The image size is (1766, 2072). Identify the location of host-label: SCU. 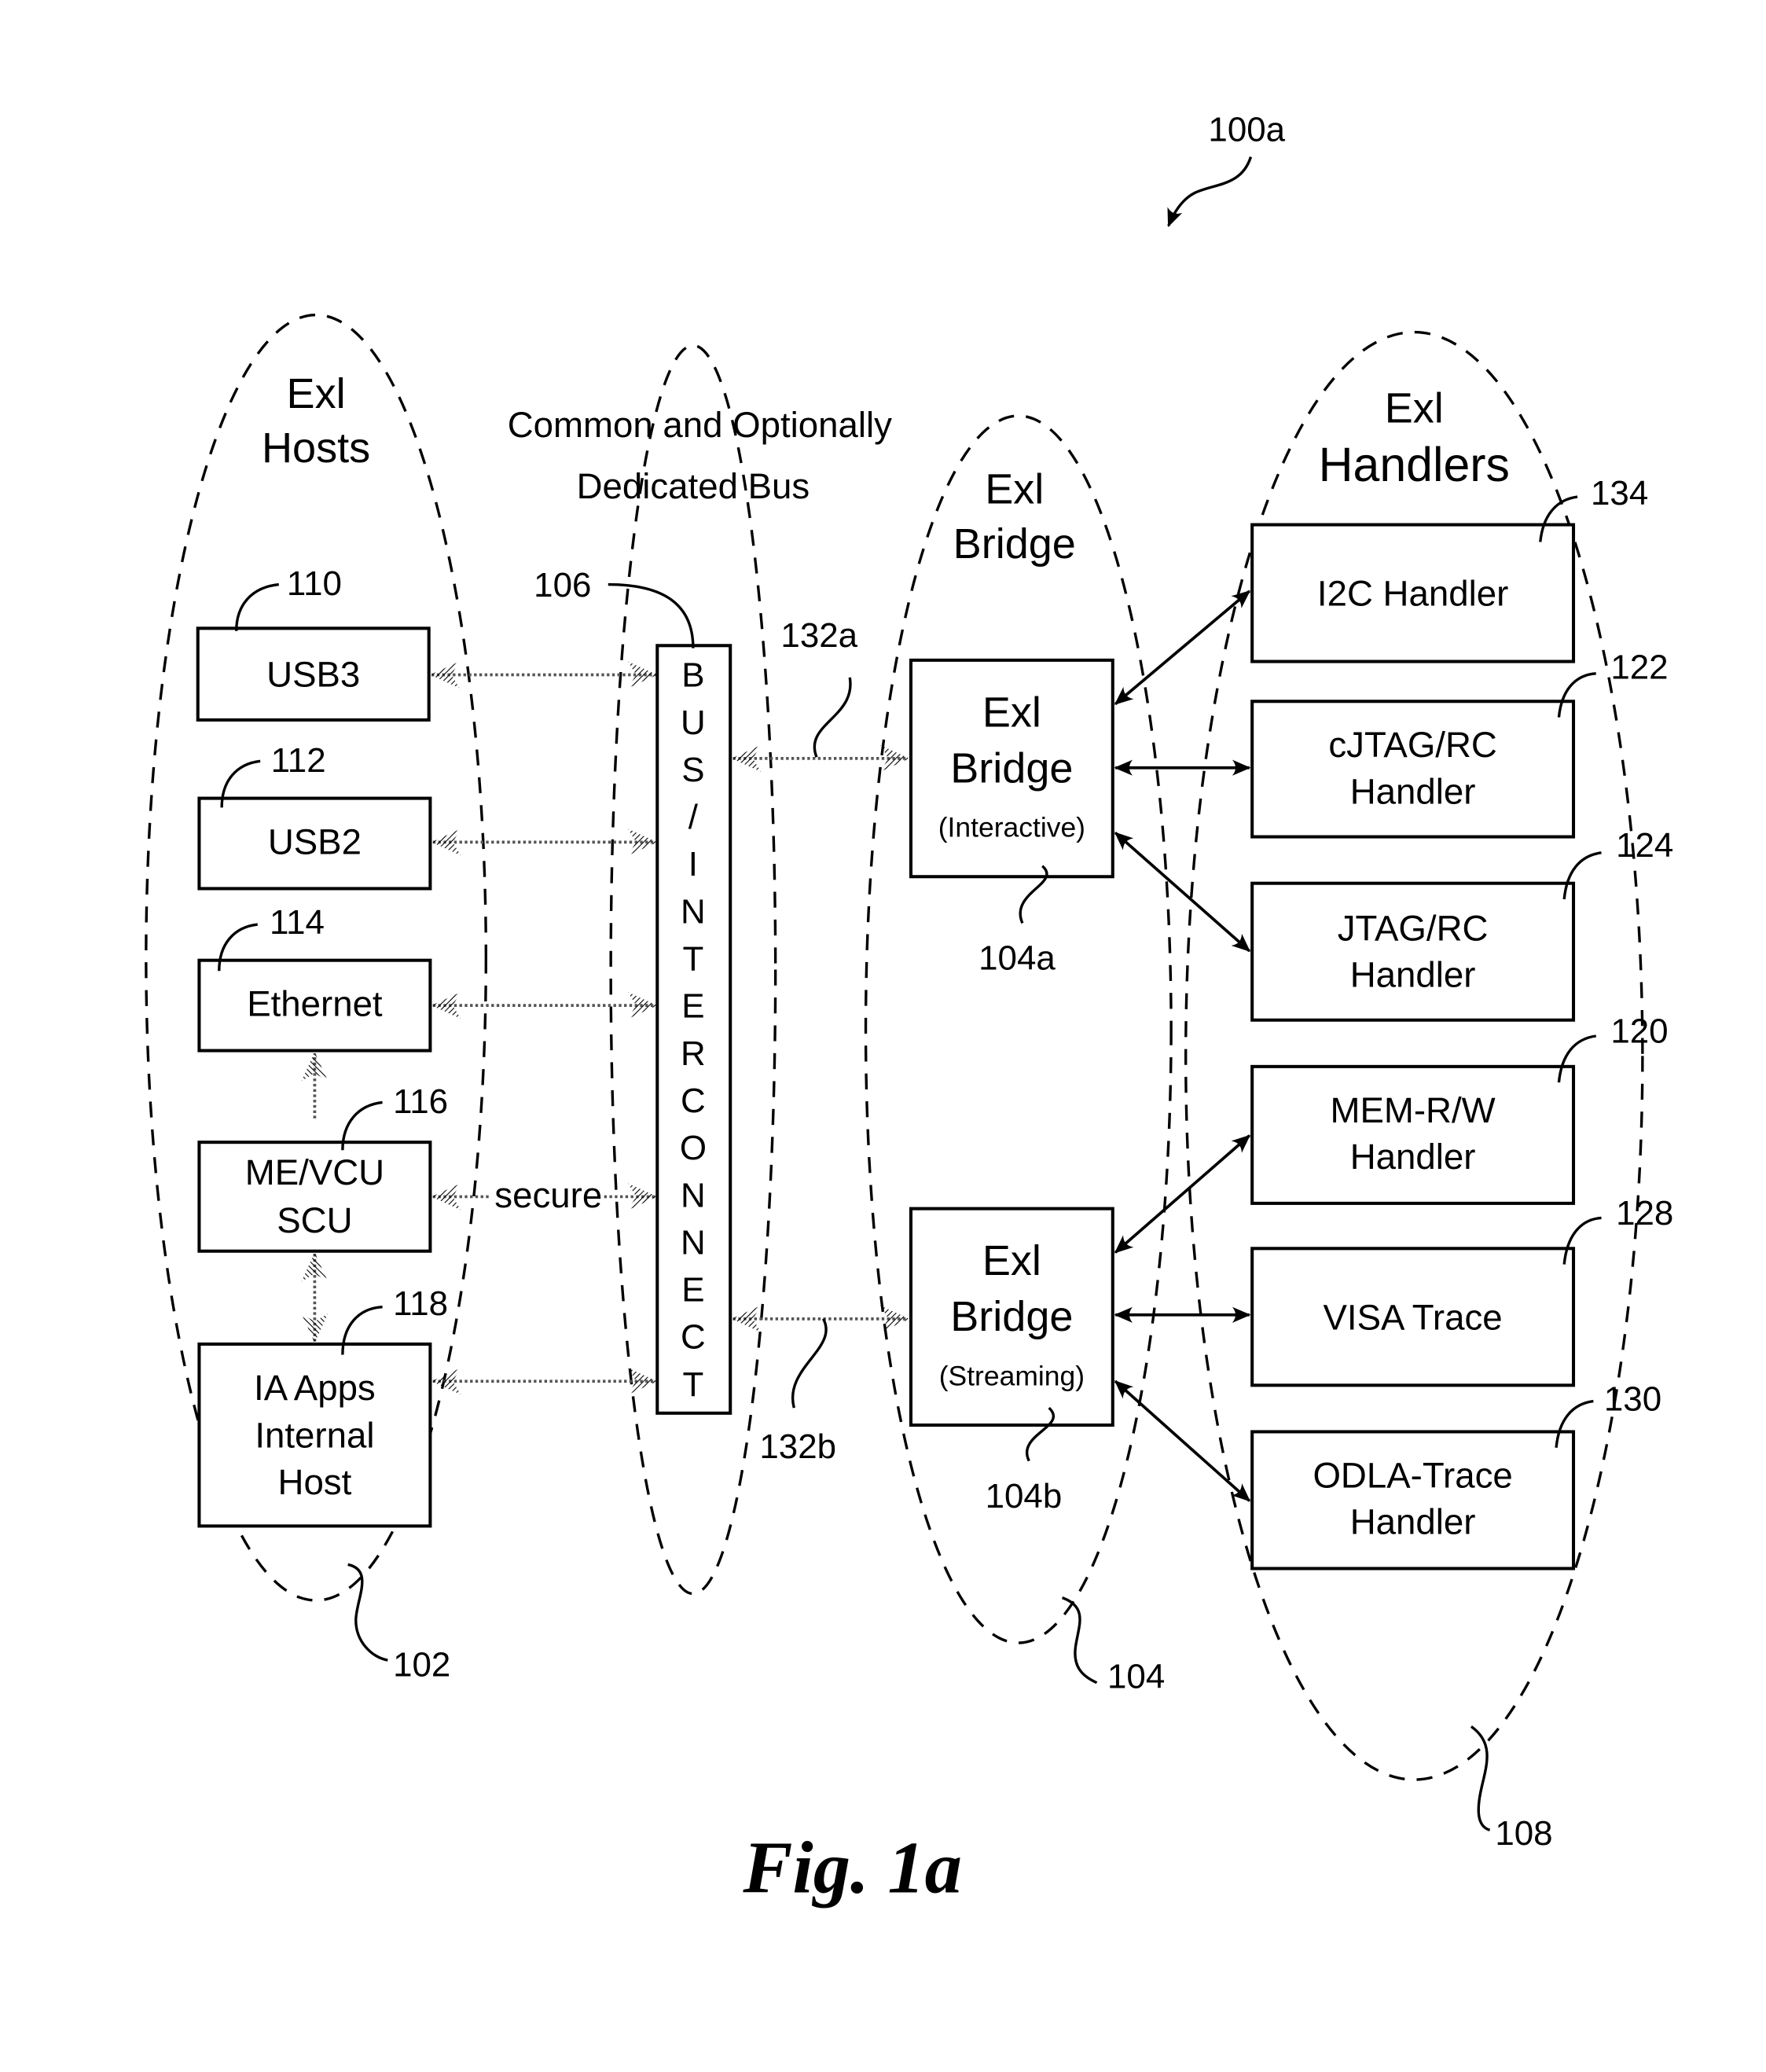
(314, 1220).